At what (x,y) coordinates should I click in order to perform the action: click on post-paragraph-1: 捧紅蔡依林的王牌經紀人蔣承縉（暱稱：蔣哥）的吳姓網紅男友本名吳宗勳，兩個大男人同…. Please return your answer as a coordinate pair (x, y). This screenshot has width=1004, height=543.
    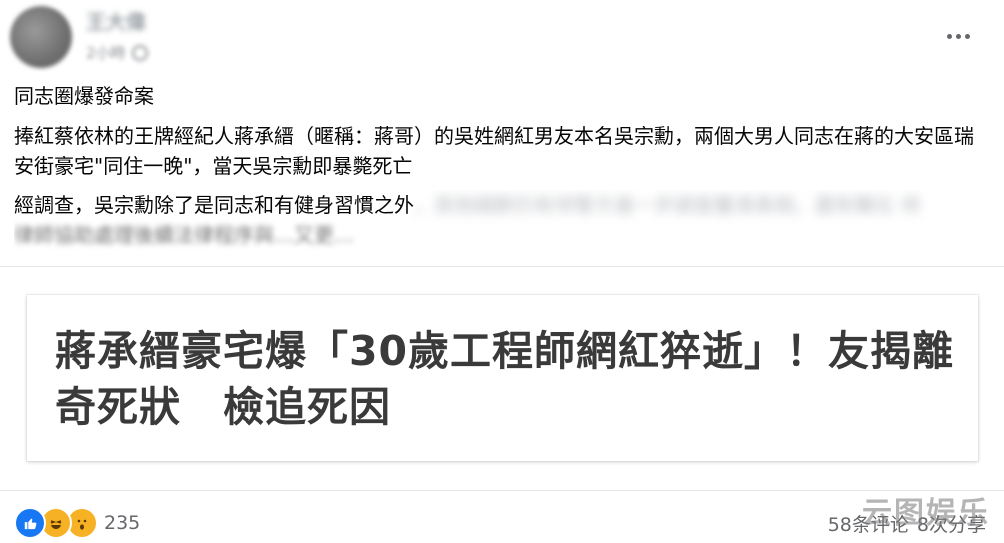
    Looking at the image, I should click on (494, 151).